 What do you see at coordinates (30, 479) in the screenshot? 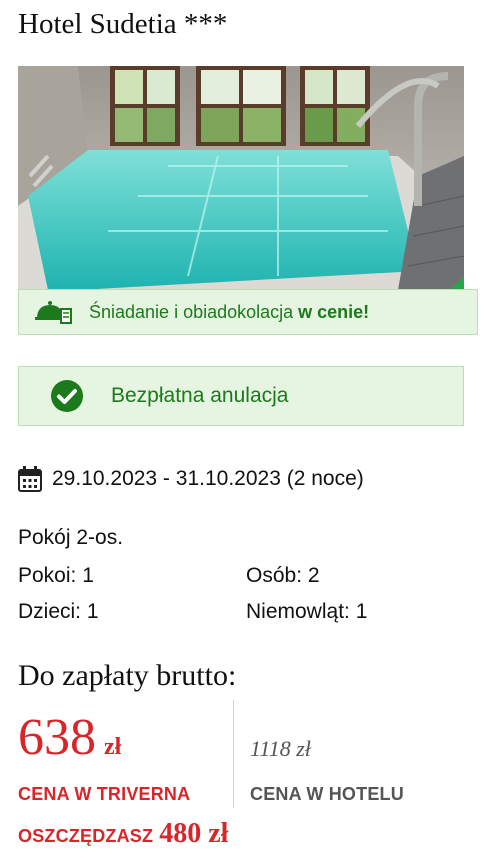
I see `calendar-icon` at bounding box center [30, 479].